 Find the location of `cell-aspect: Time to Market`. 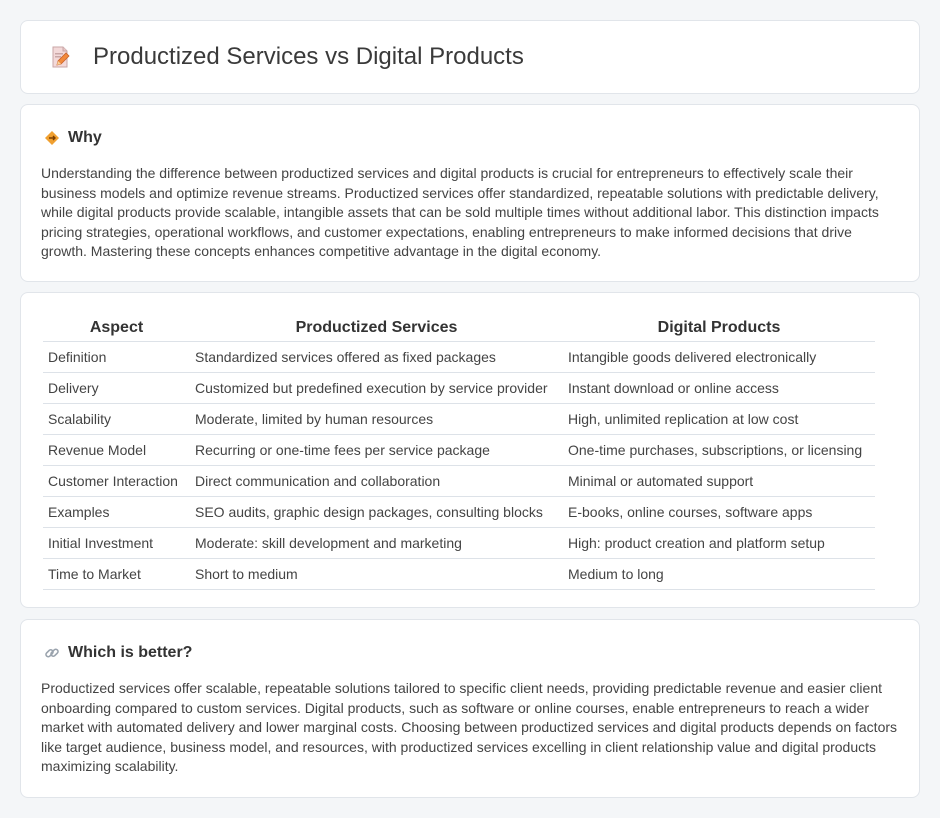

cell-aspect: Time to Market is located at coordinates (116, 574).